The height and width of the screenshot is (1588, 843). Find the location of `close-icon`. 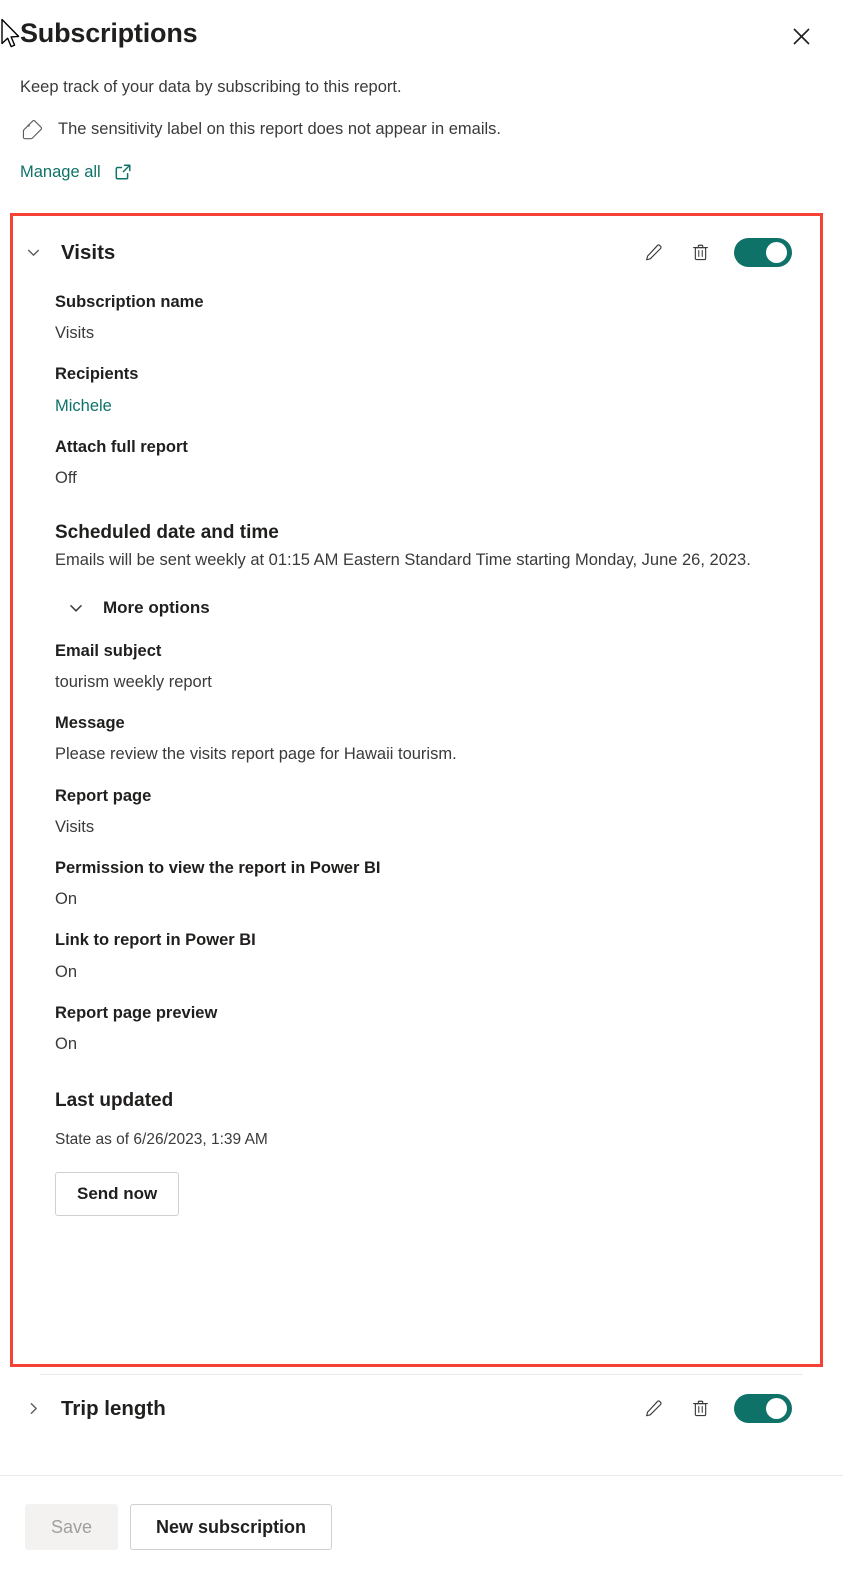

close-icon is located at coordinates (801, 36).